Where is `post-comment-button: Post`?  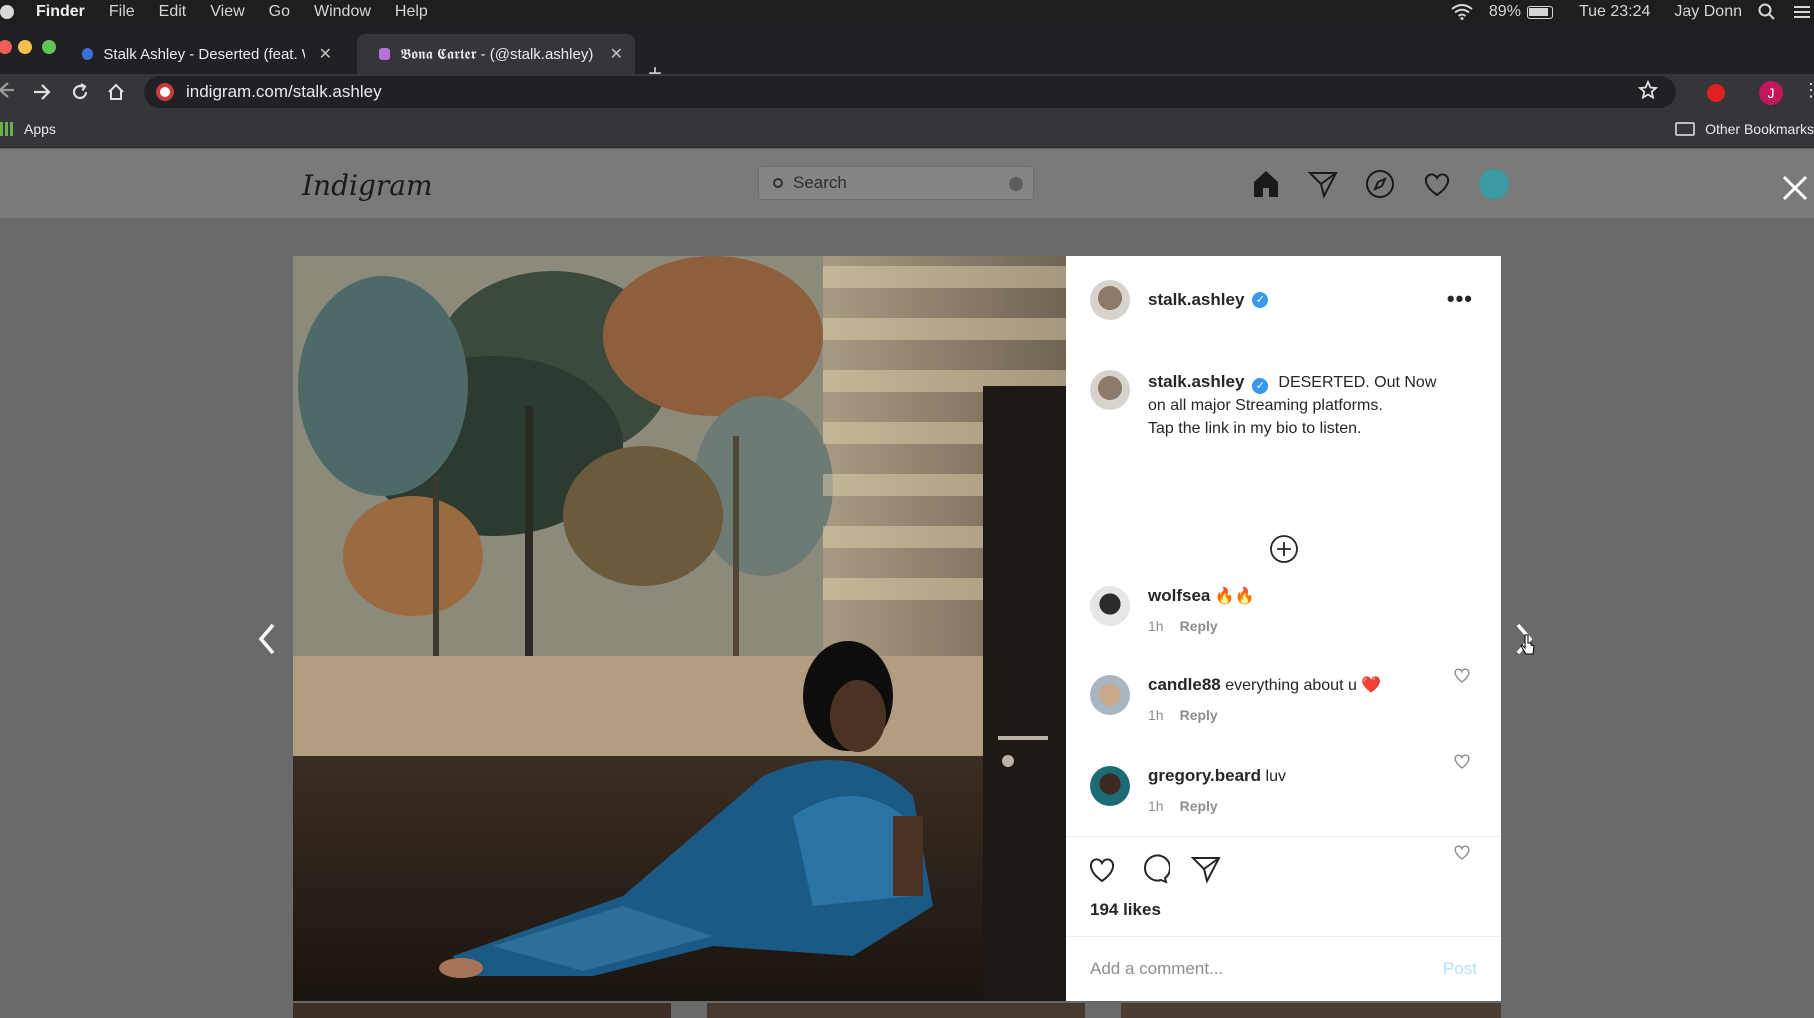 post-comment-button: Post is located at coordinates (1460, 969).